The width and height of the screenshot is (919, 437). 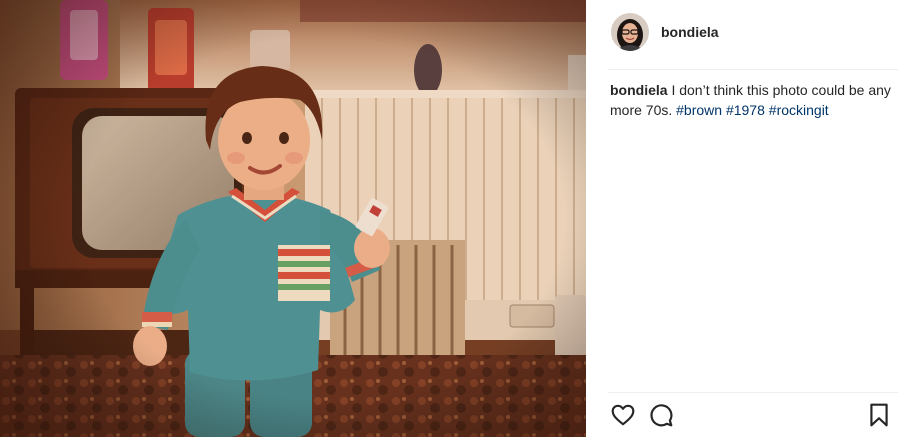 I want to click on save-button, so click(x=882, y=416).